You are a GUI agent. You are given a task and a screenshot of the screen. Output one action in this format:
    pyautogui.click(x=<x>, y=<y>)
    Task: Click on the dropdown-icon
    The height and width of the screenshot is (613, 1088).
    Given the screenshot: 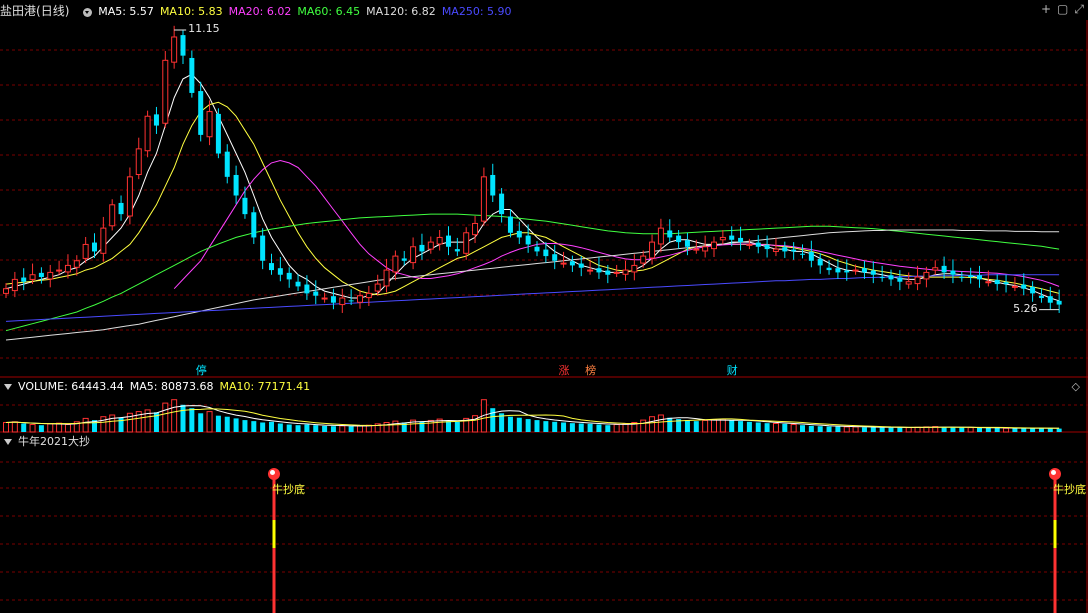 What is the action you would take?
    pyautogui.click(x=88, y=12)
    